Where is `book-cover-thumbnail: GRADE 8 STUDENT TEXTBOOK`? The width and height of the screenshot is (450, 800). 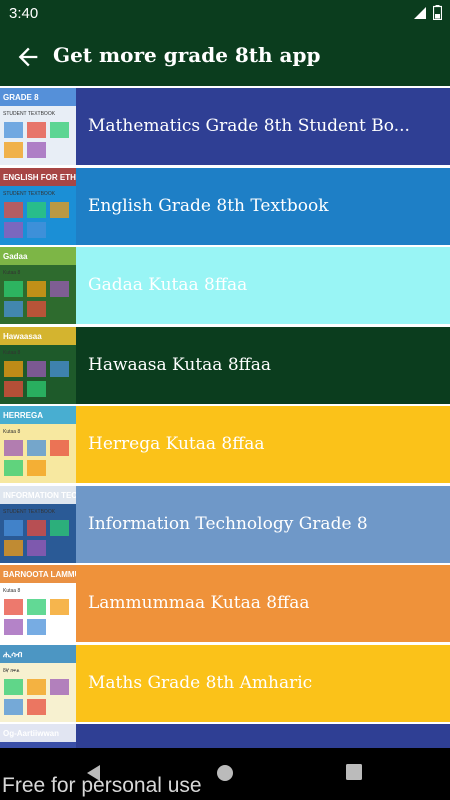
book-cover-thumbnail: GRADE 8 STUDENT TEXTBOOK is located at coordinates (38, 126).